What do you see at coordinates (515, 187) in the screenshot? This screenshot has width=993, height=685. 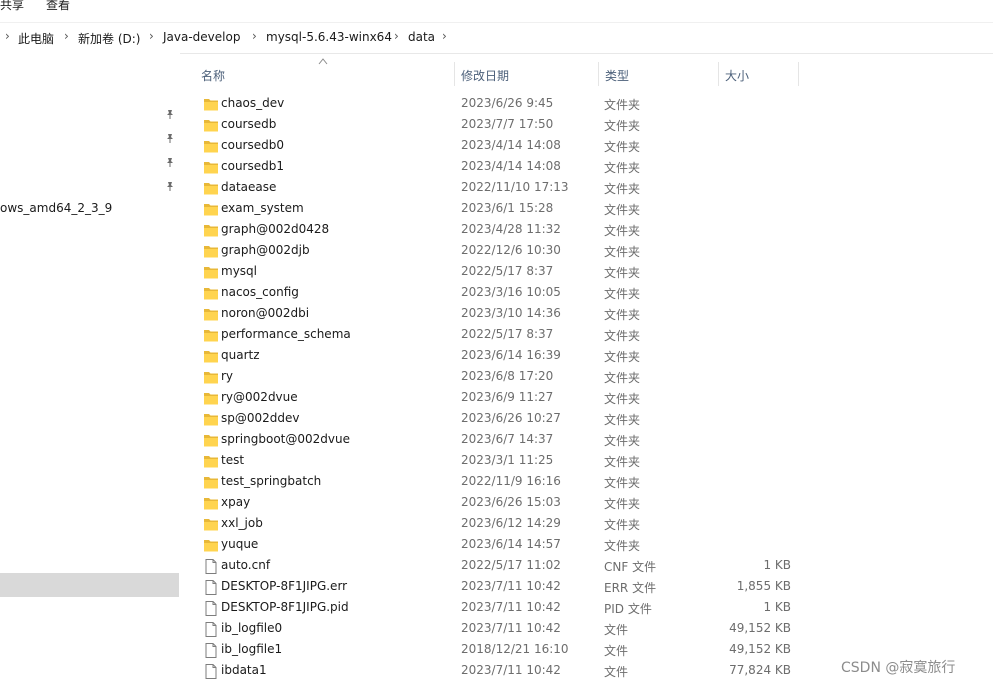 I see `file-modified: 2022/11/10 17:13` at bounding box center [515, 187].